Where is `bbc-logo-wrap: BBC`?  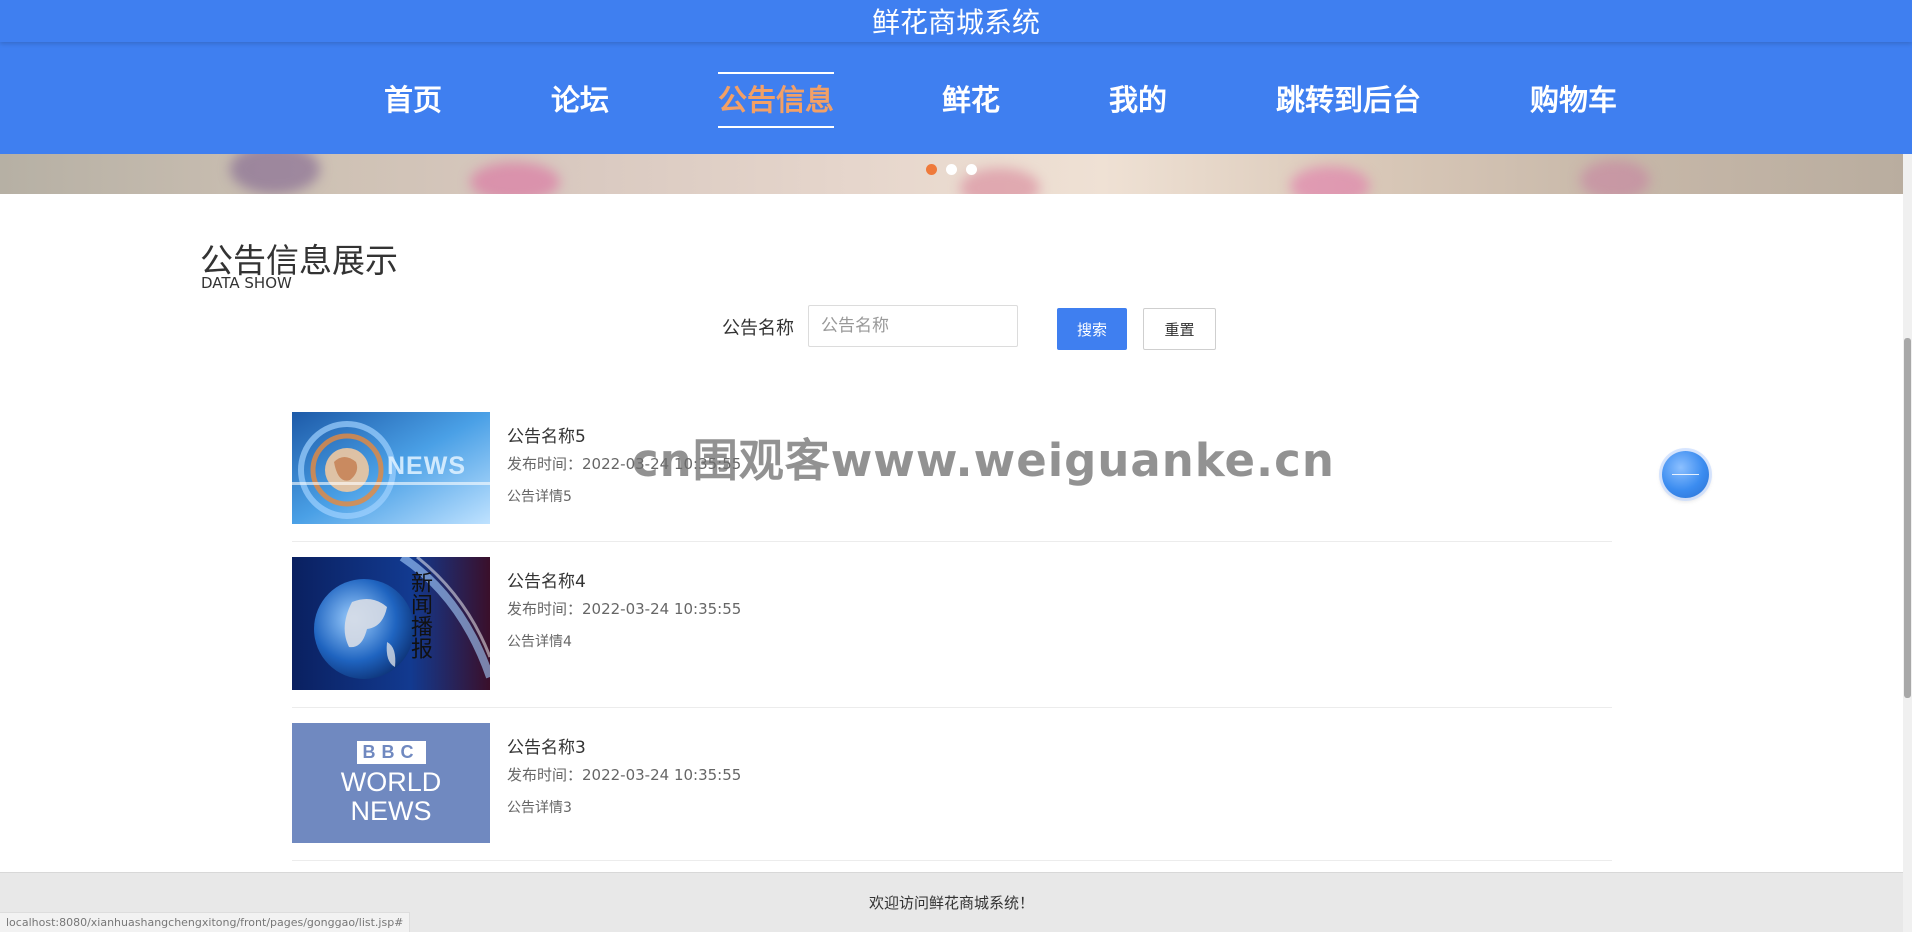
bbc-logo-wrap: BBC is located at coordinates (391, 752).